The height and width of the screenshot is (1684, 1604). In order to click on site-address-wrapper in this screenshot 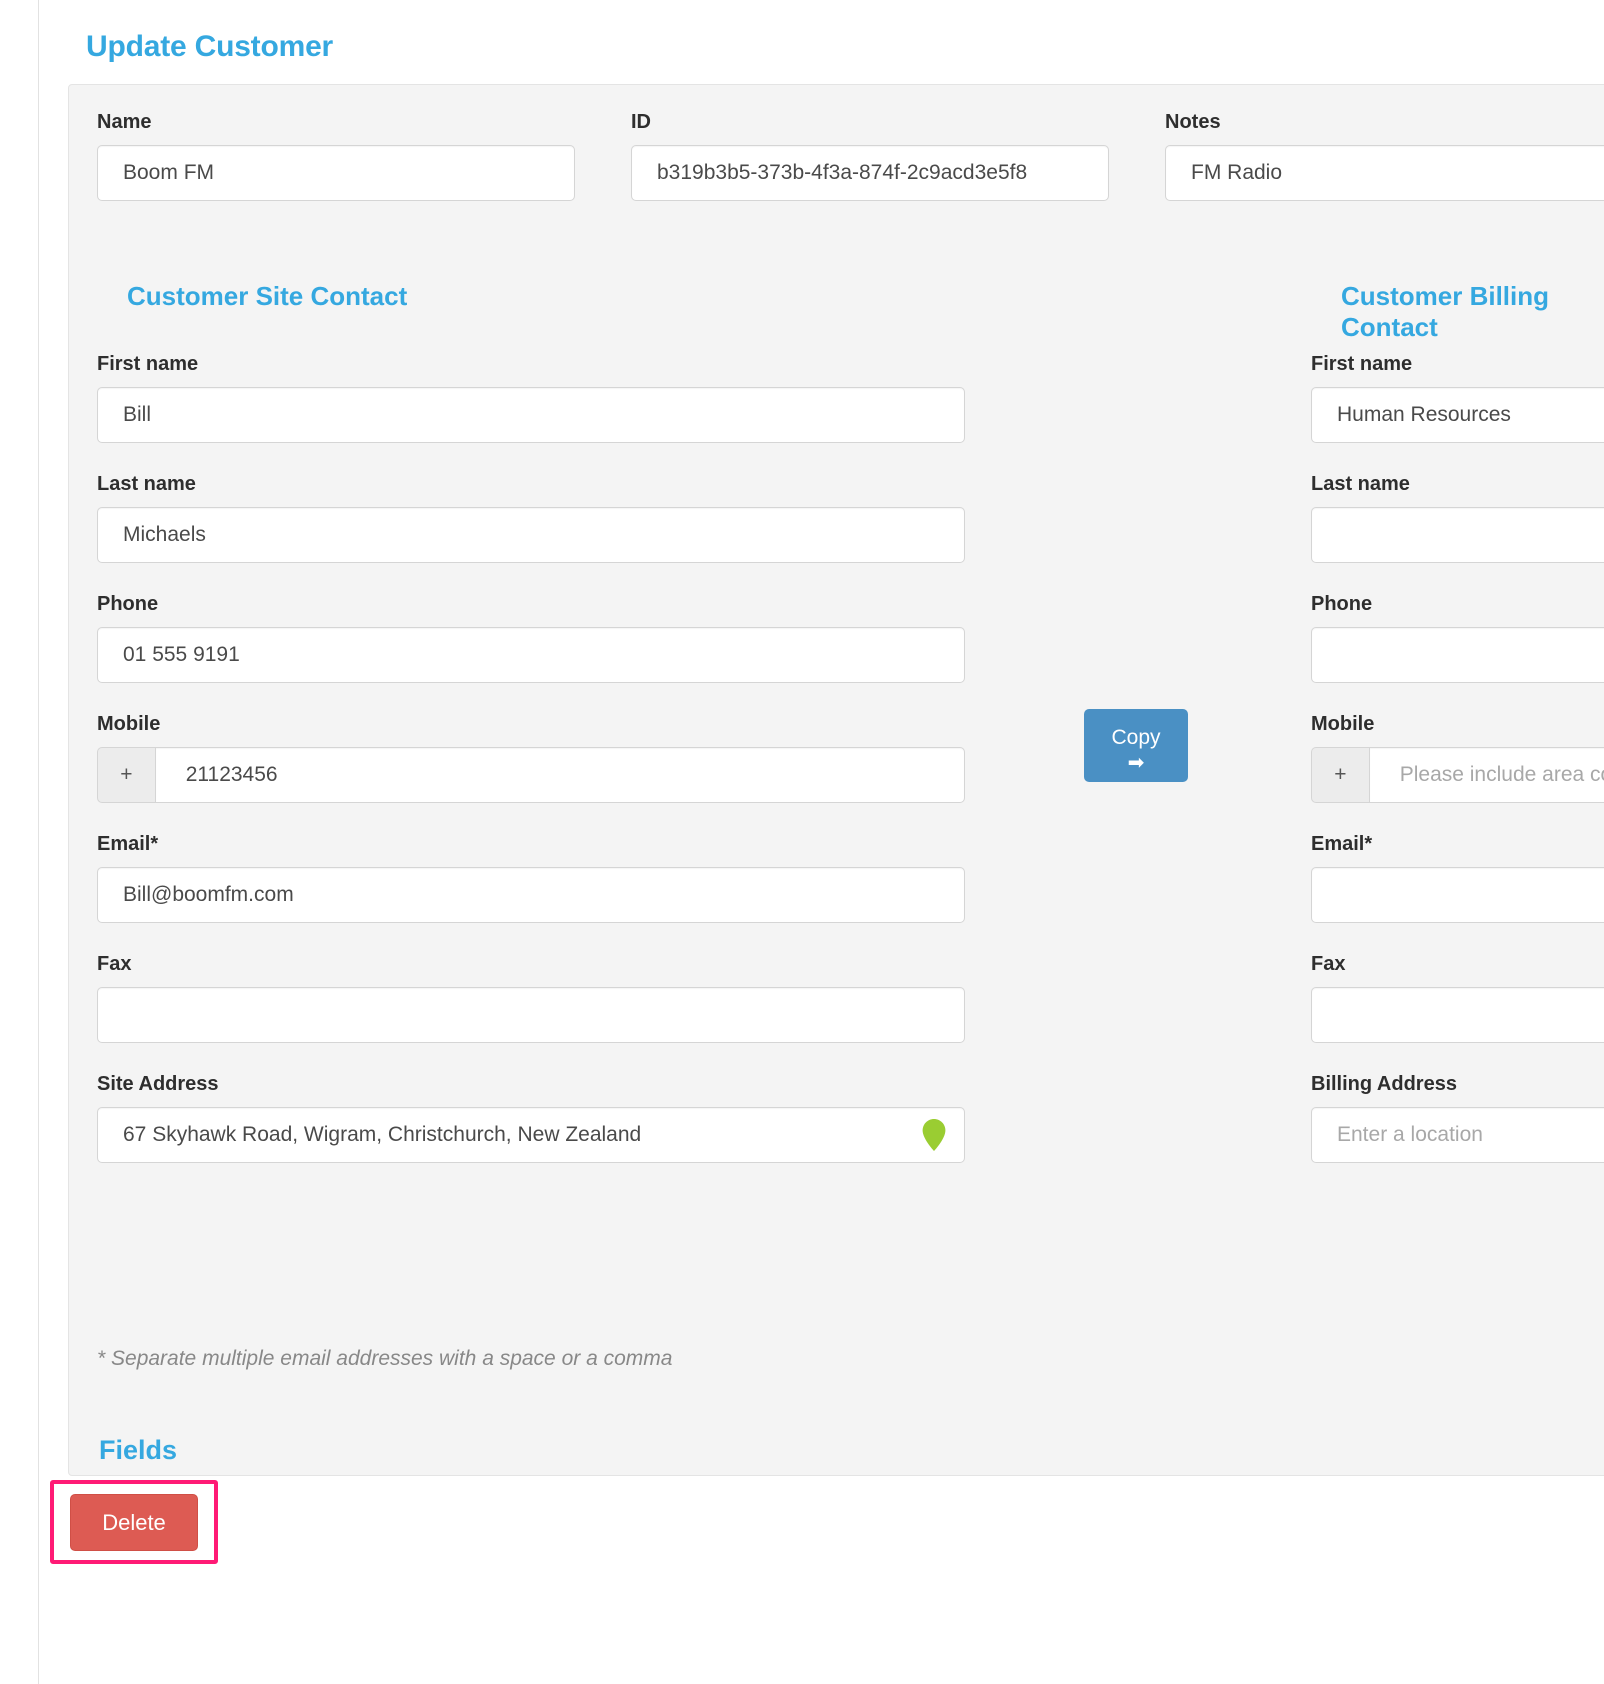, I will do `click(531, 1135)`.